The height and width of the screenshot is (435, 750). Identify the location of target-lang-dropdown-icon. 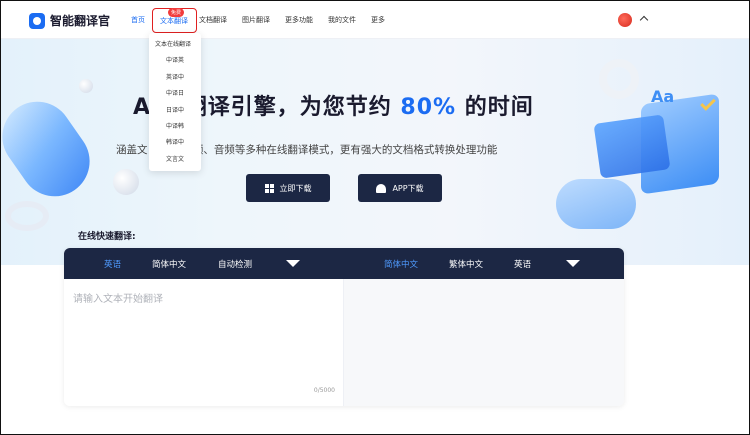
(573, 263).